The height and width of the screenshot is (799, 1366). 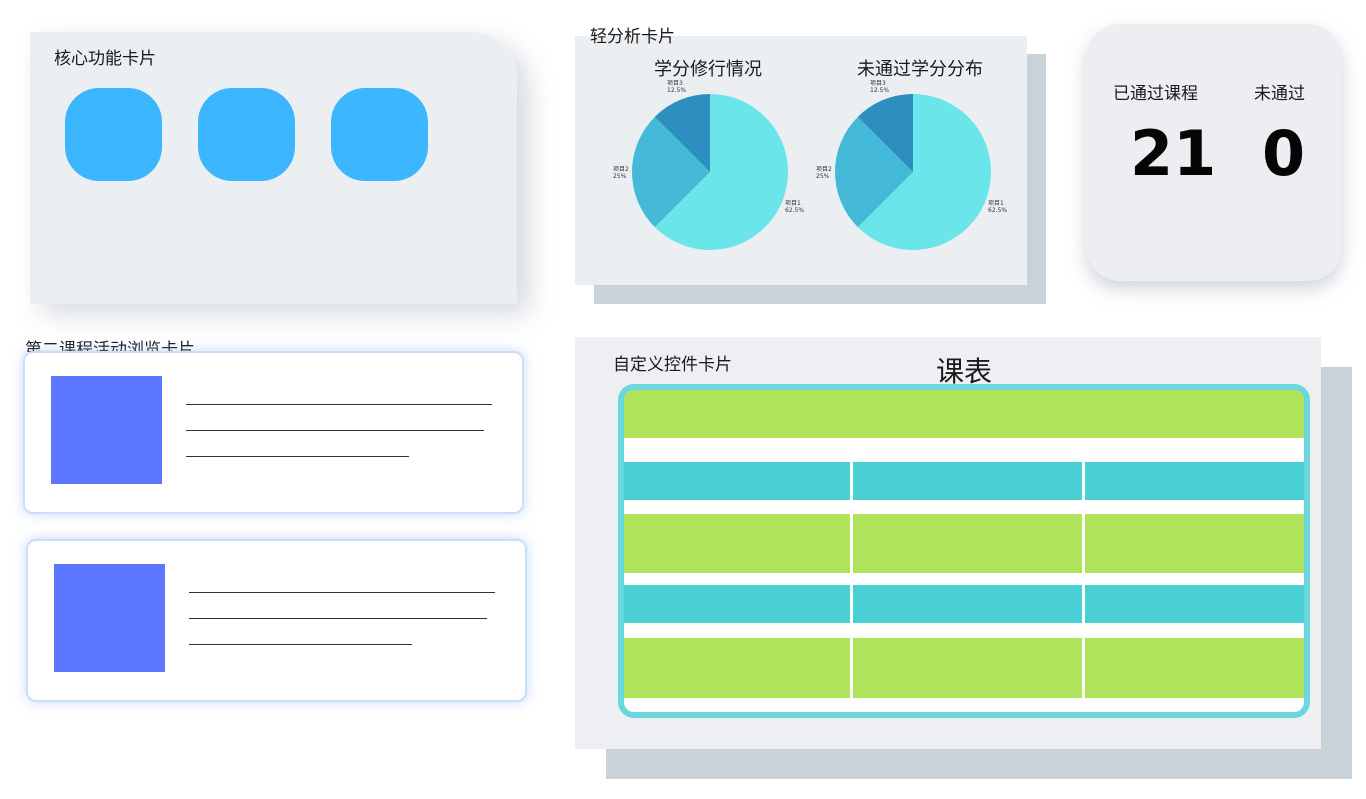 What do you see at coordinates (1155, 94) in the screenshot?
I see `passed-courses-label: 已通过课程` at bounding box center [1155, 94].